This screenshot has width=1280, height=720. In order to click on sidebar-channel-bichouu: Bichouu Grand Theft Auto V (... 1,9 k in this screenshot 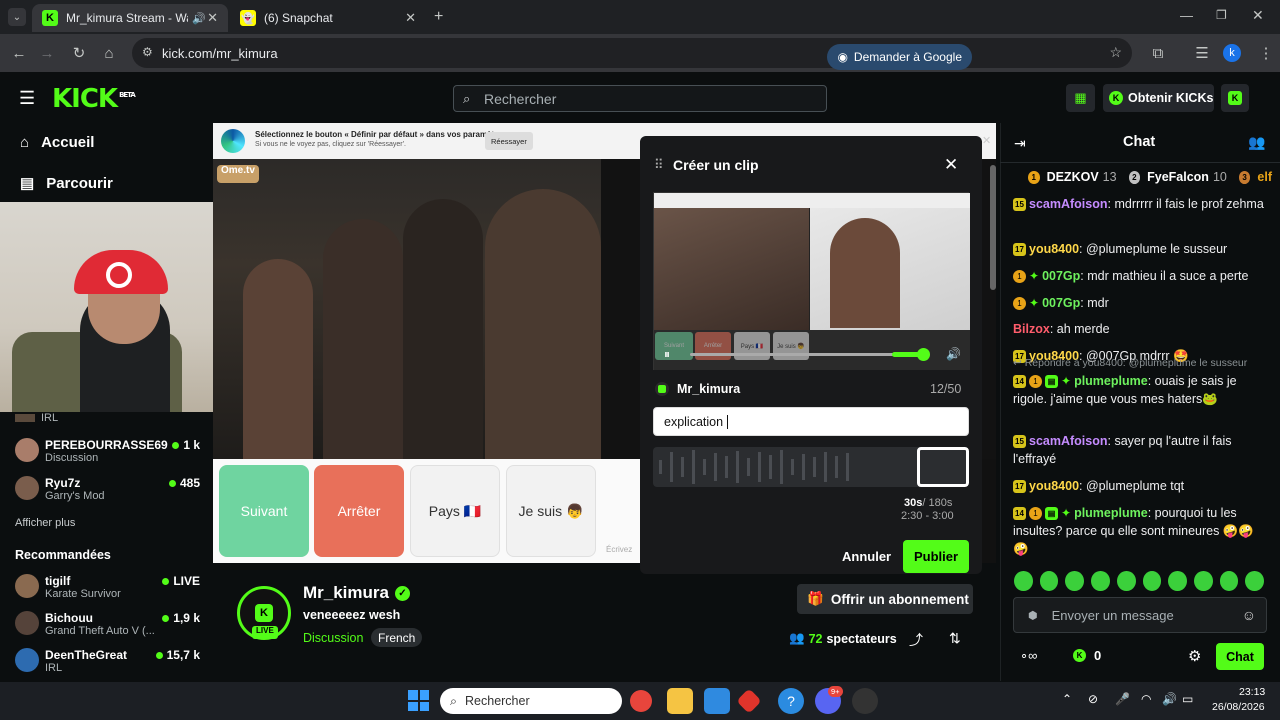, I will do `click(107, 624)`.